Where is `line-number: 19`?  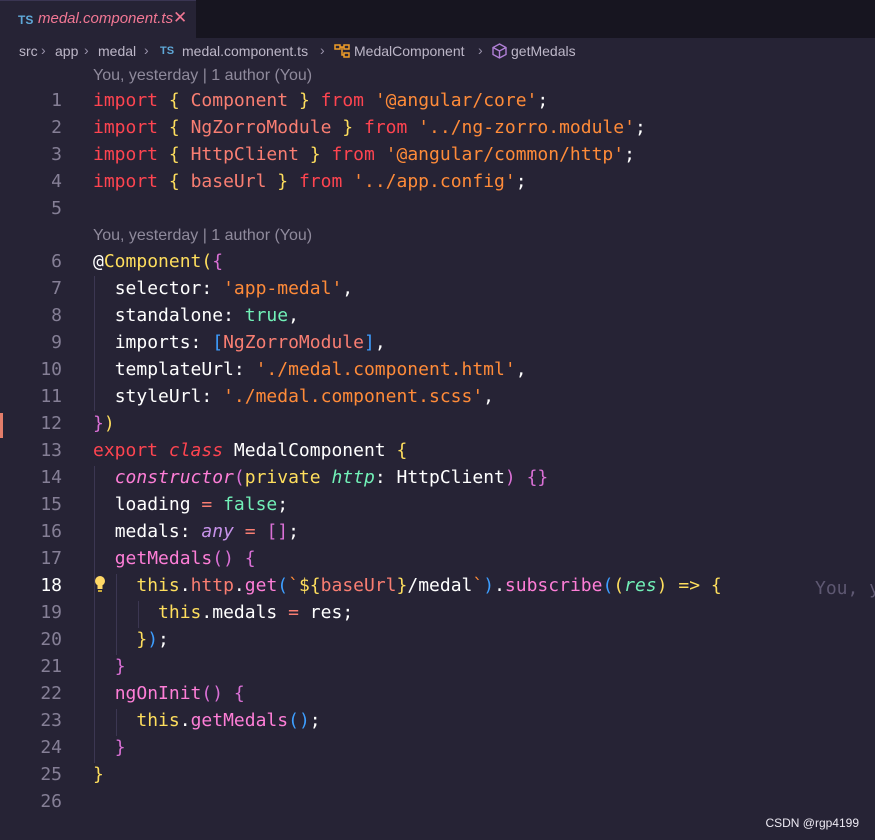
line-number: 19 is located at coordinates (51, 612).